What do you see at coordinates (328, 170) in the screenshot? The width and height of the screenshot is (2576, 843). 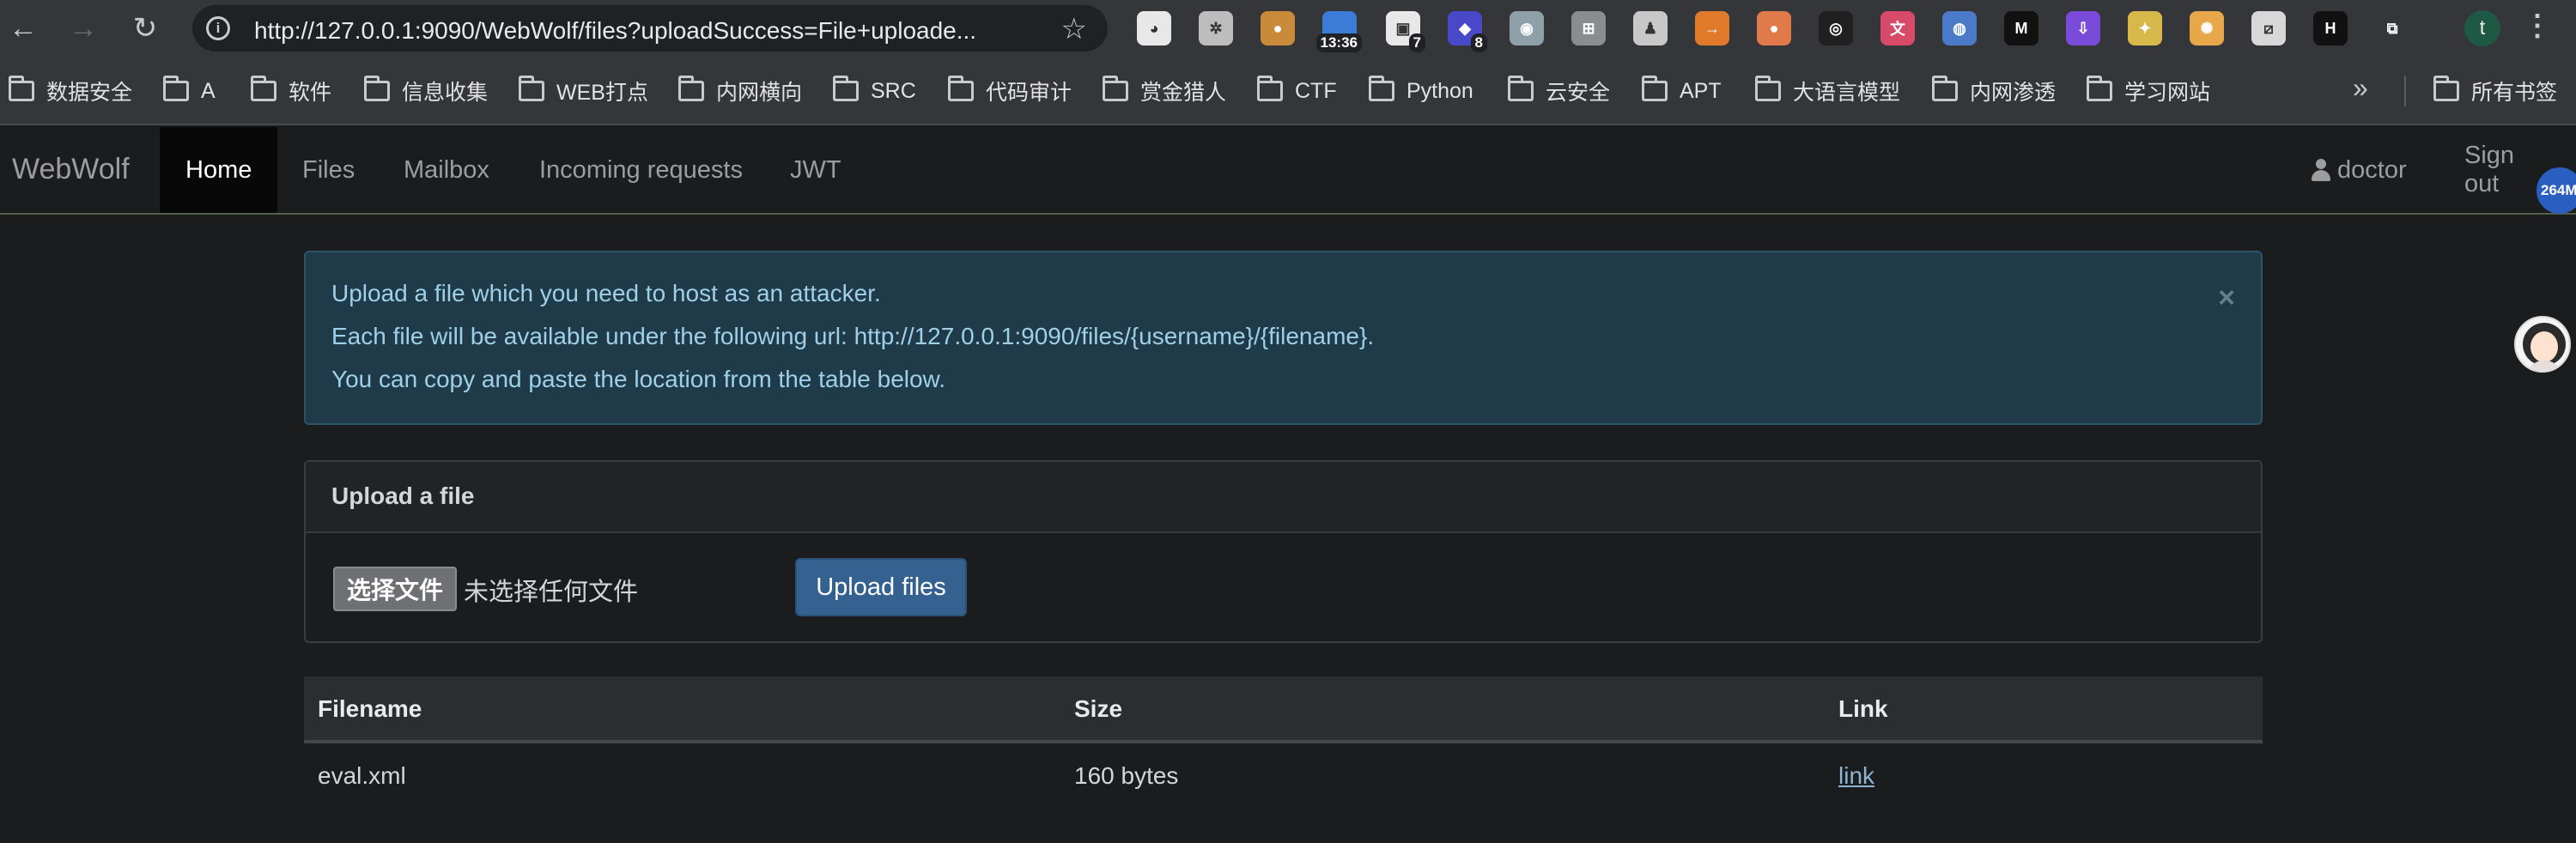 I see `nav-files: Files` at bounding box center [328, 170].